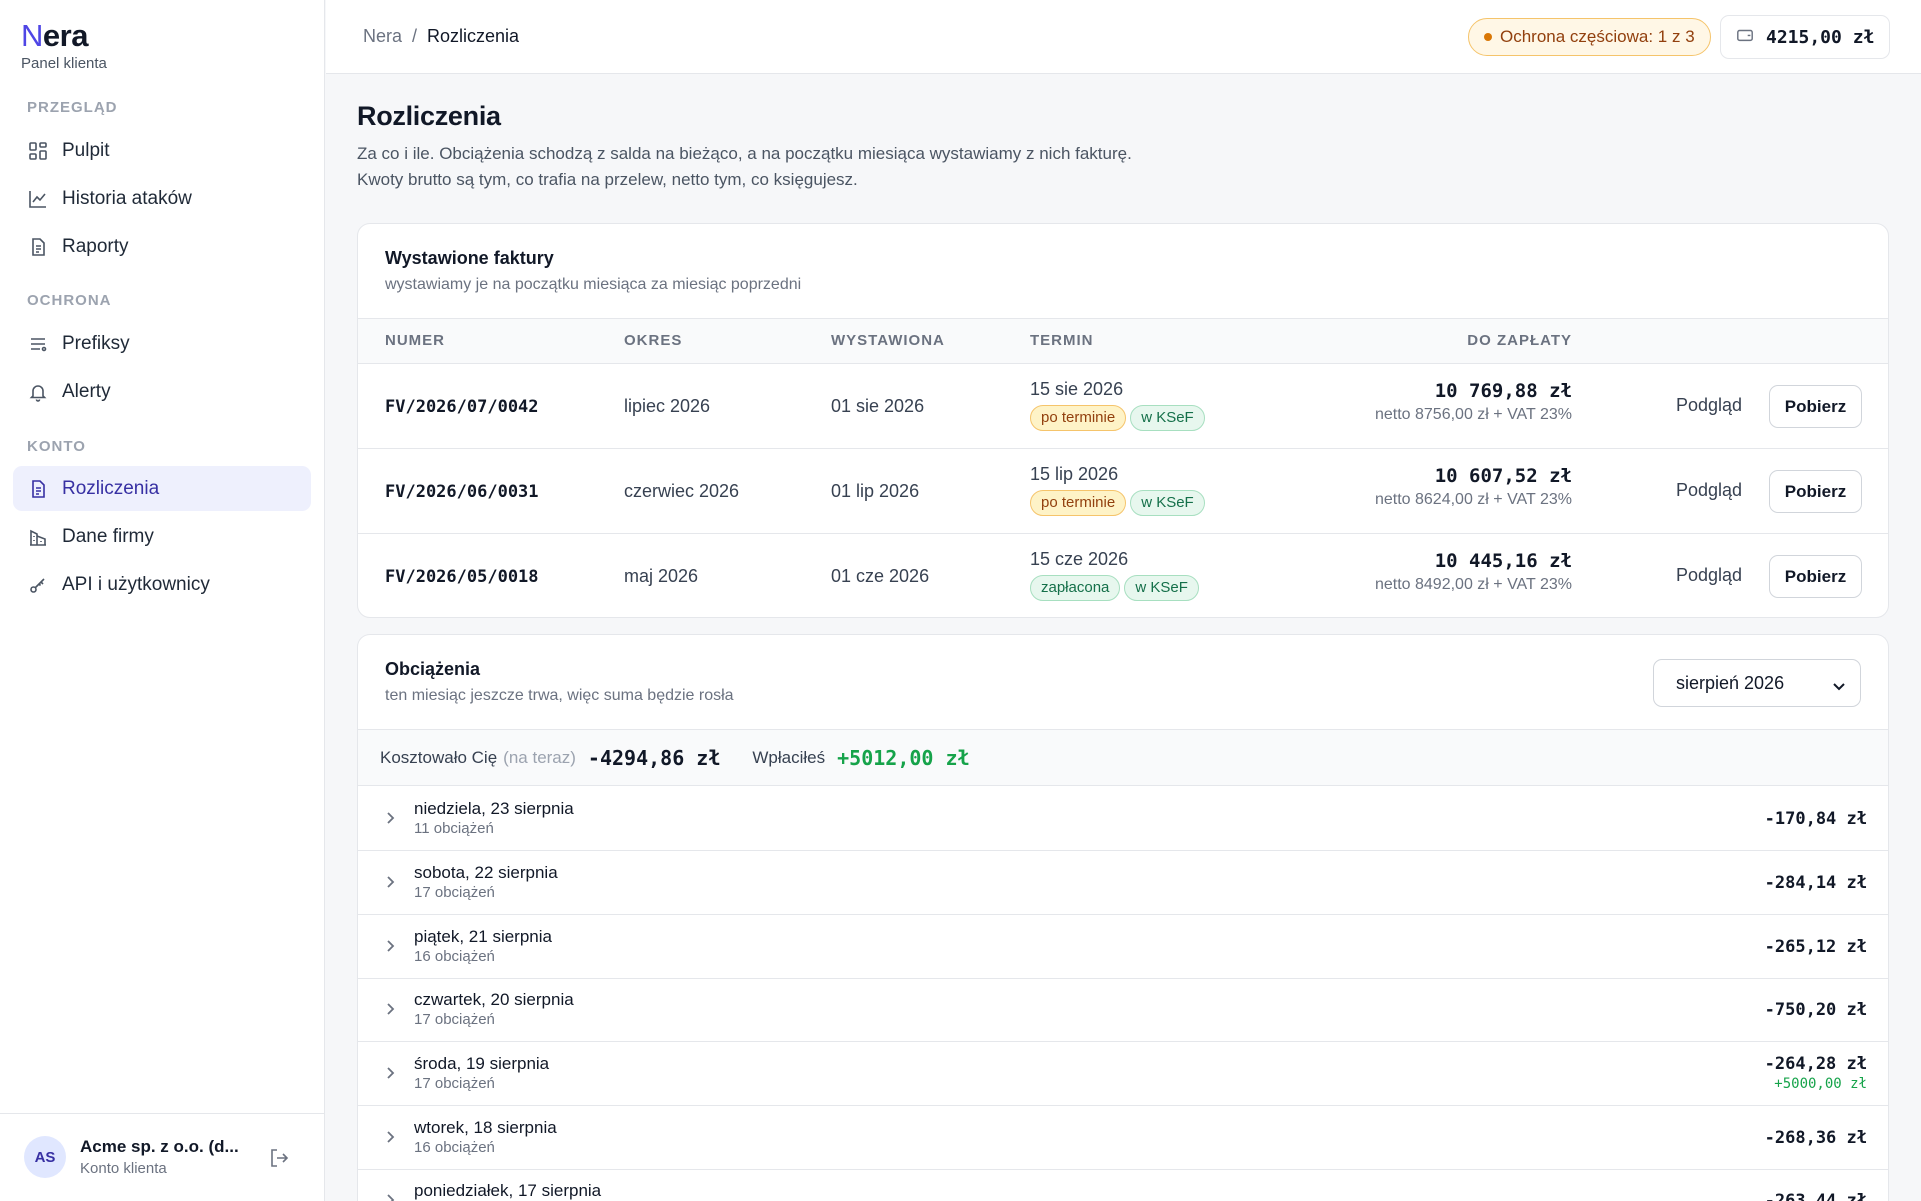 The width and height of the screenshot is (1921, 1201). What do you see at coordinates (880, 576) in the screenshot?
I see `invoice-issued-date: 01 cze 2026` at bounding box center [880, 576].